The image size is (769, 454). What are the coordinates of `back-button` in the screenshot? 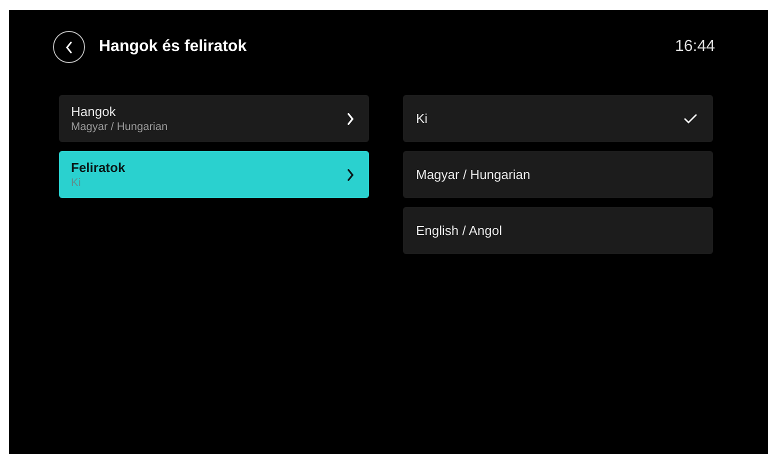 It's located at (69, 47).